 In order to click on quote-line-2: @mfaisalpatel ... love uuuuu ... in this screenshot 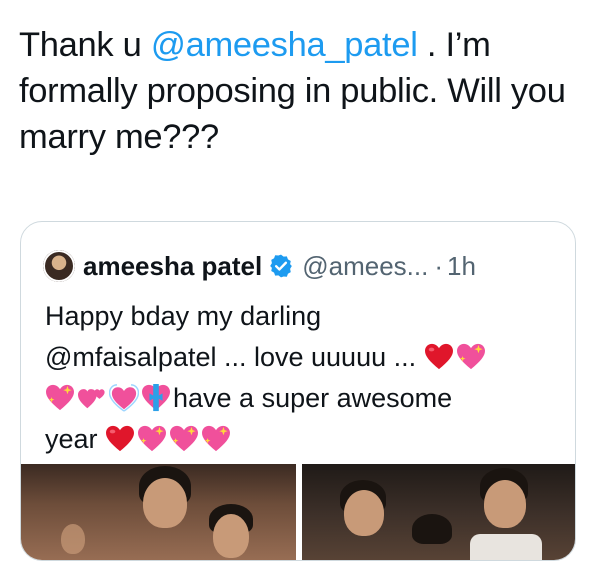, I will do `click(305, 357)`.